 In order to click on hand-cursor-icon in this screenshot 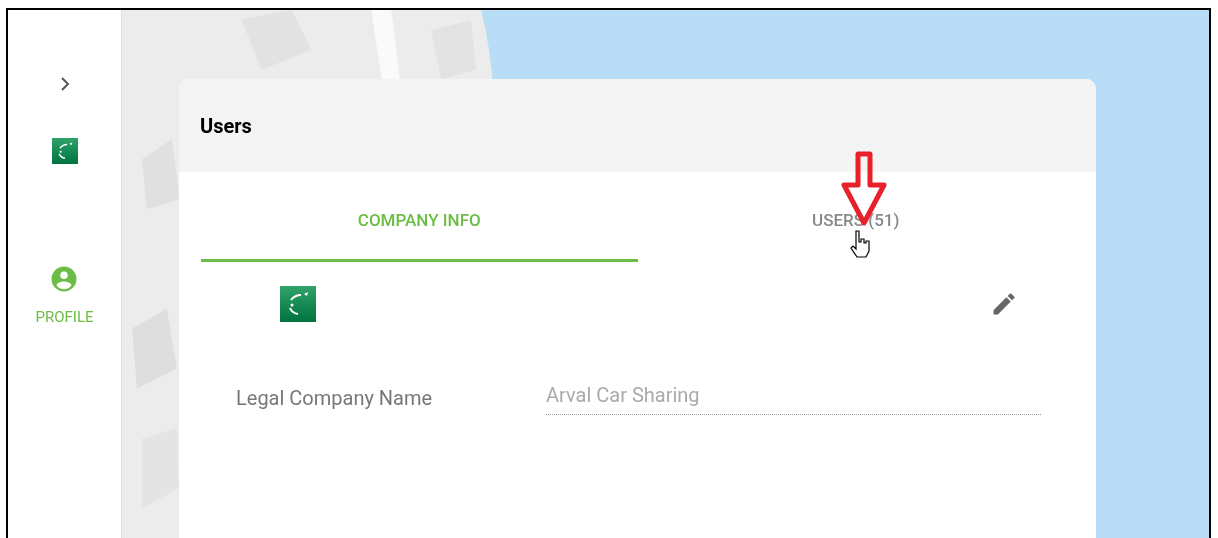, I will do `click(861, 244)`.